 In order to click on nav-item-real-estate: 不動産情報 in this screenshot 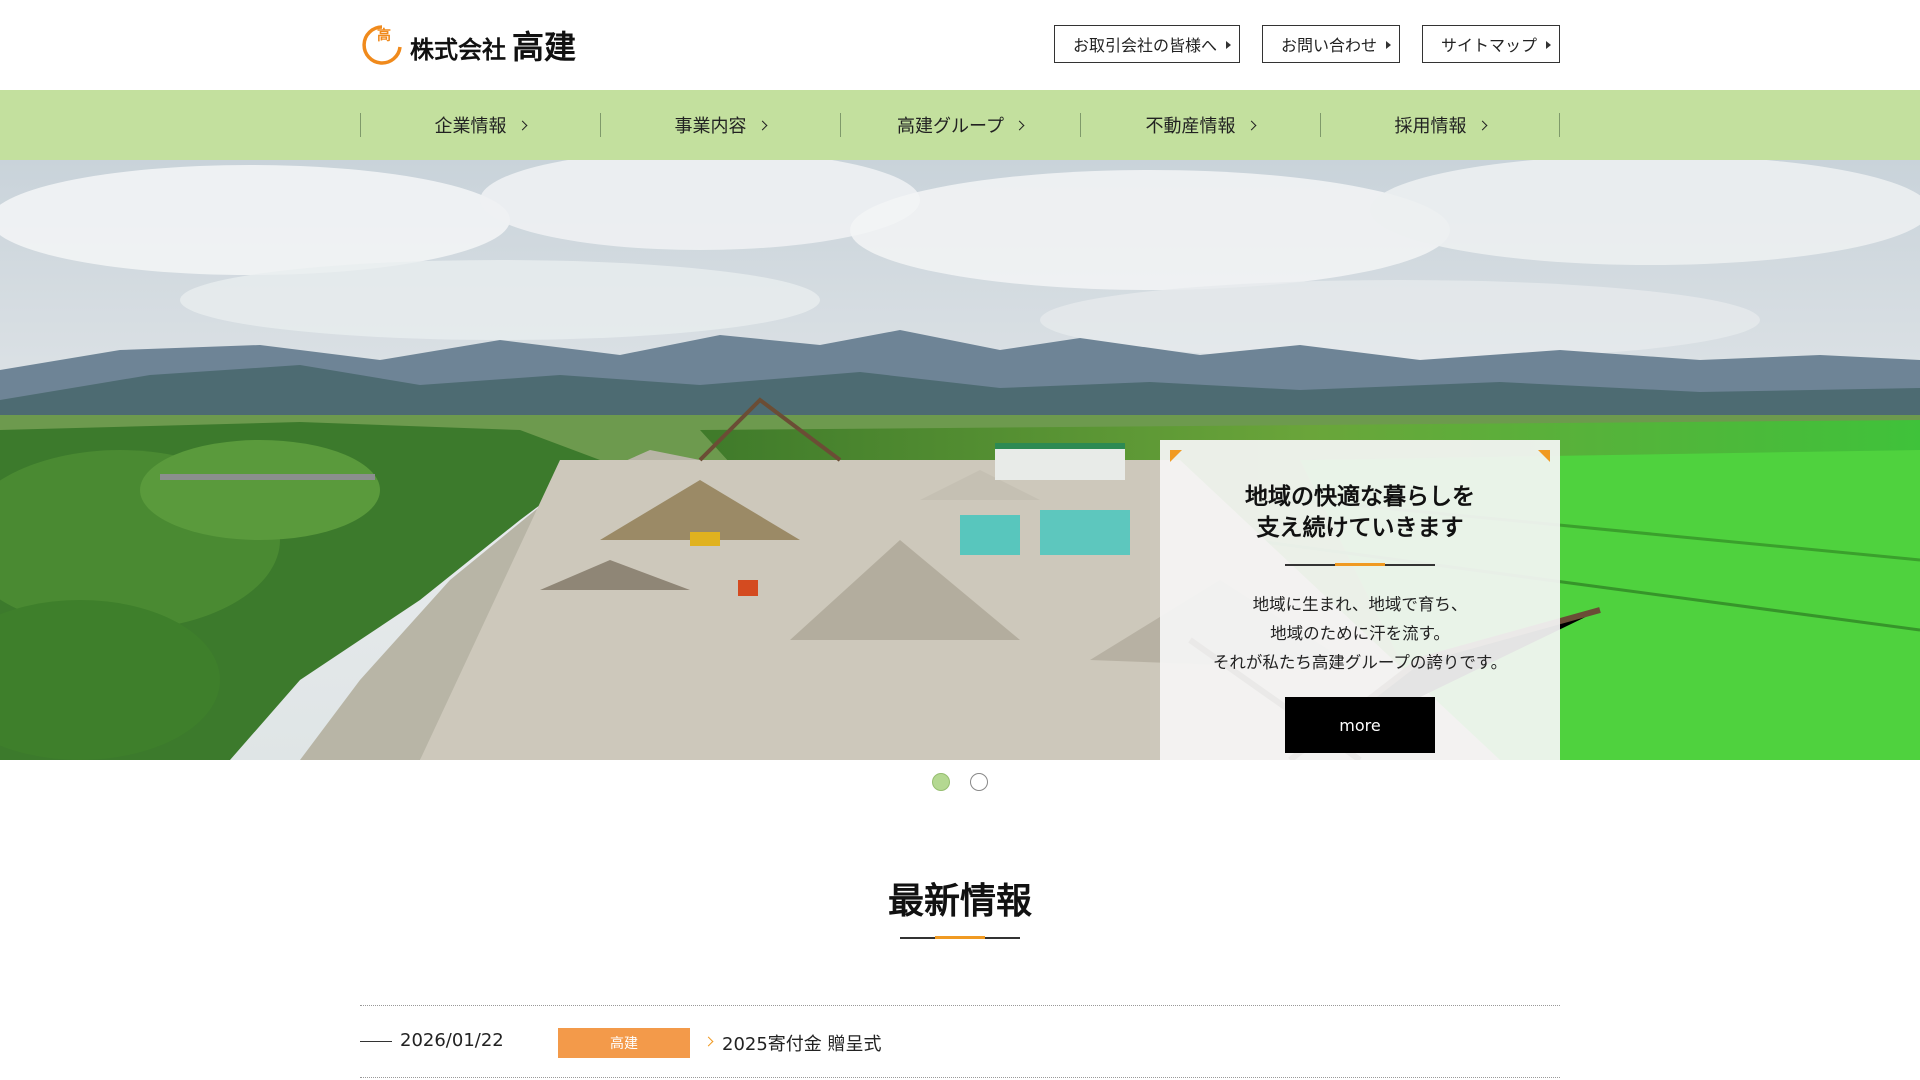, I will do `click(1200, 125)`.